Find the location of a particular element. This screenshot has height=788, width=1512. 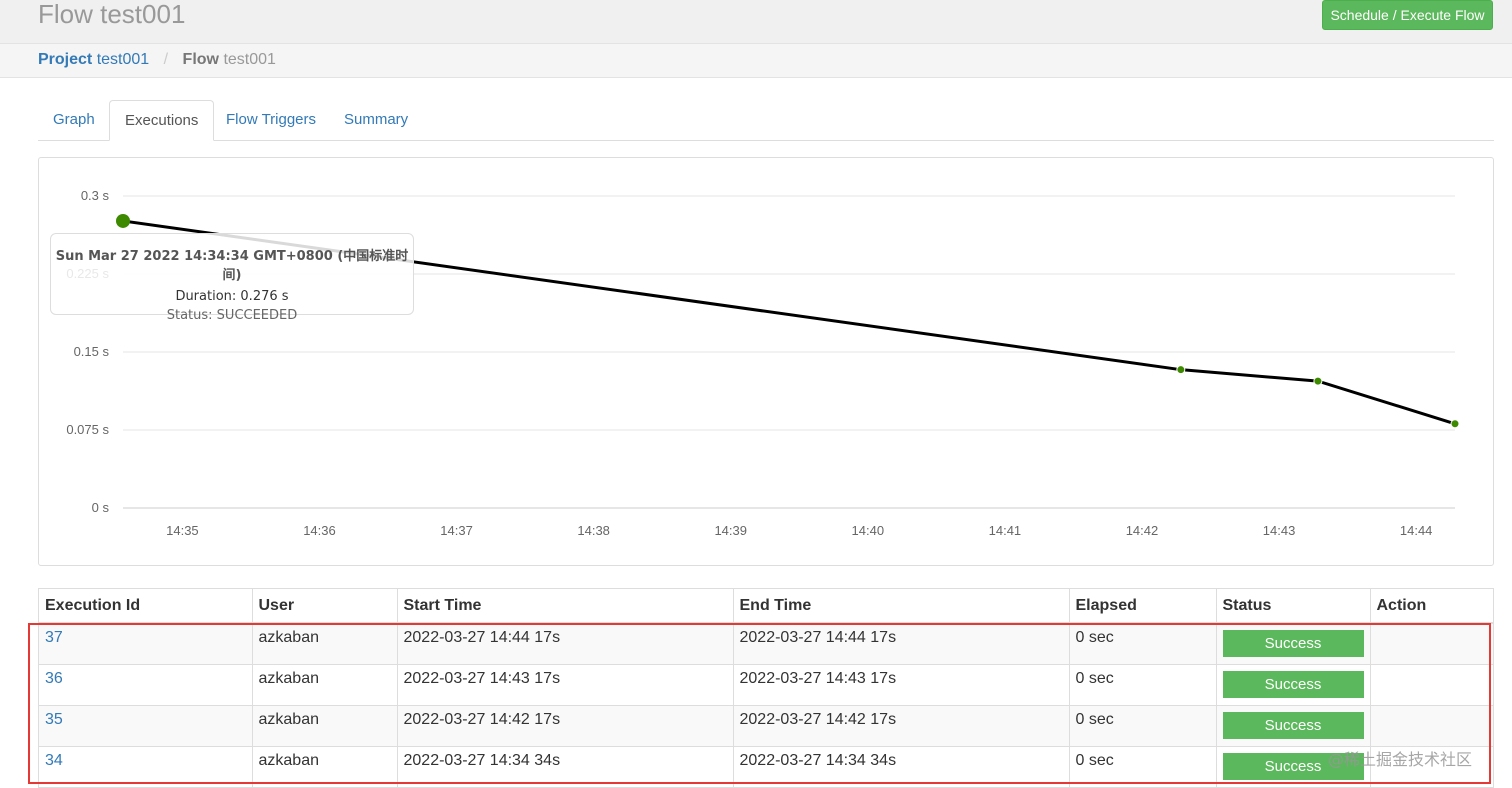

flow-tabs: Graph Executions Flow Triggers Summary is located at coordinates (766, 120).